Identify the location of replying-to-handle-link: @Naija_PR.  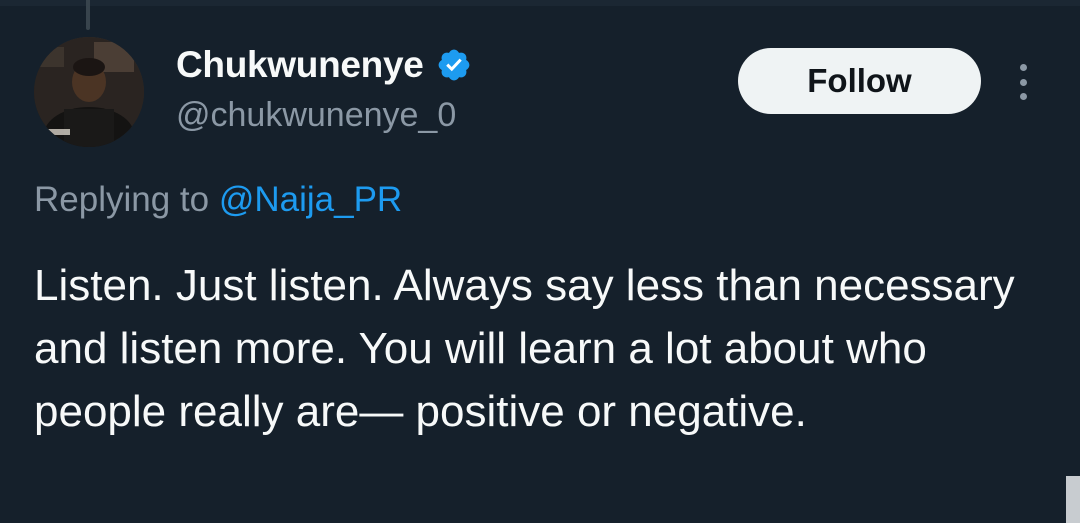
(310, 199).